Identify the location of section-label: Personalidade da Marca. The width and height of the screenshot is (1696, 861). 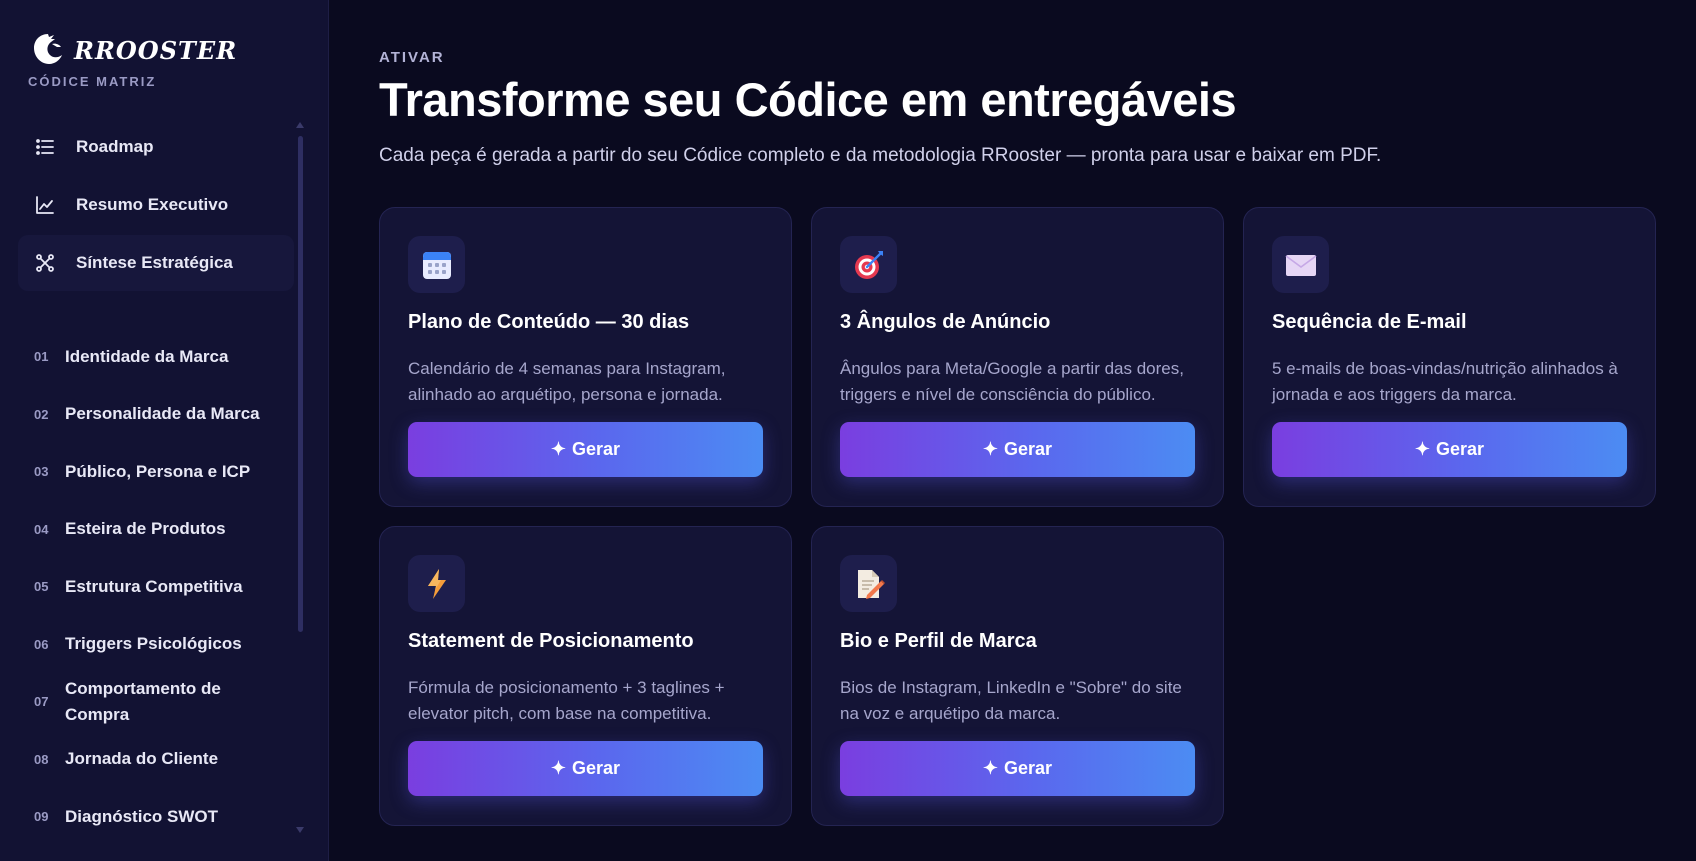
(162, 414).